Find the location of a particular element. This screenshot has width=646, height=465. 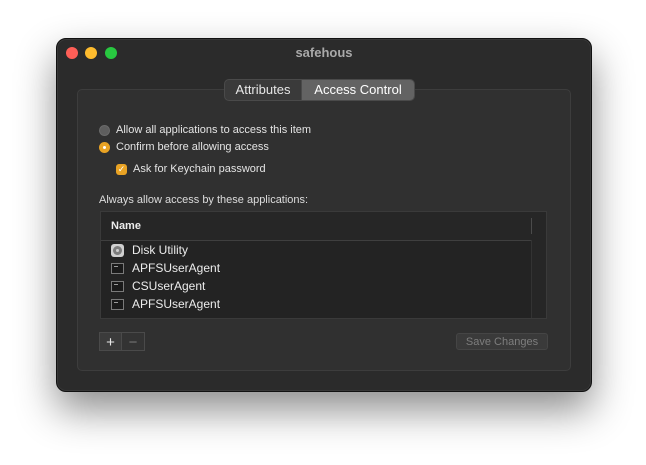

title-bar: safehous is located at coordinates (324, 53).